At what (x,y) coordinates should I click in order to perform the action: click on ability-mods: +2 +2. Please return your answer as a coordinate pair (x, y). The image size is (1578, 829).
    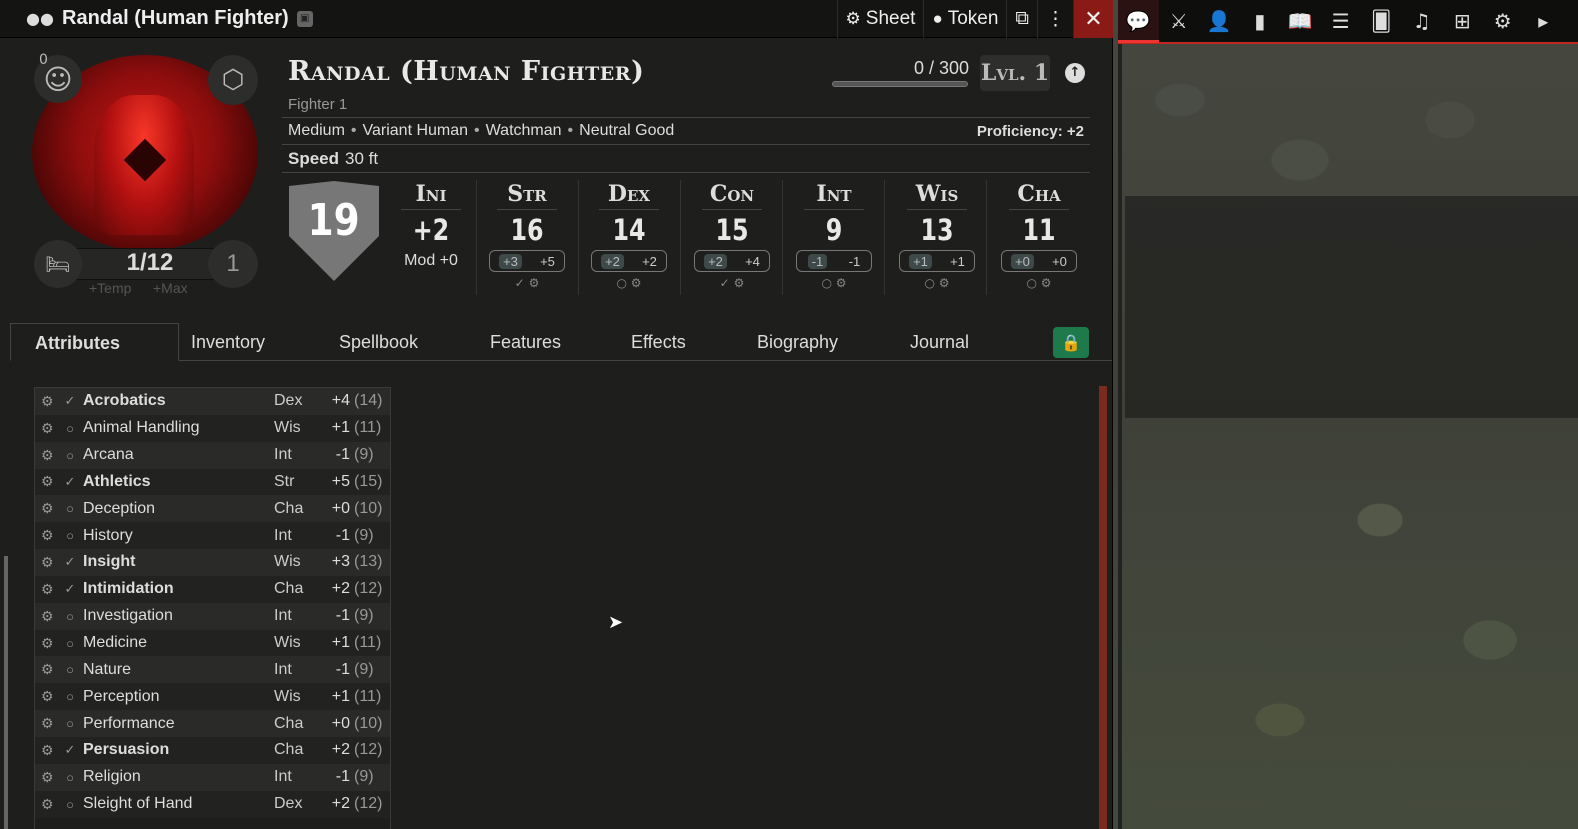
    Looking at the image, I should click on (629, 261).